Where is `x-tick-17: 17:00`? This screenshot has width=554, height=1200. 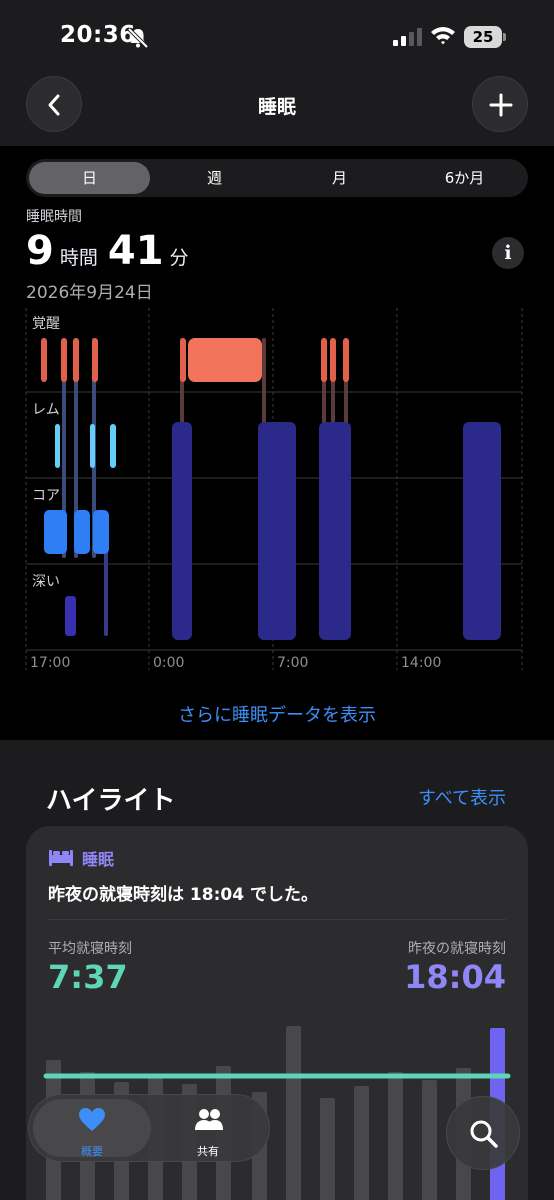
x-tick-17: 17:00 is located at coordinates (50, 663).